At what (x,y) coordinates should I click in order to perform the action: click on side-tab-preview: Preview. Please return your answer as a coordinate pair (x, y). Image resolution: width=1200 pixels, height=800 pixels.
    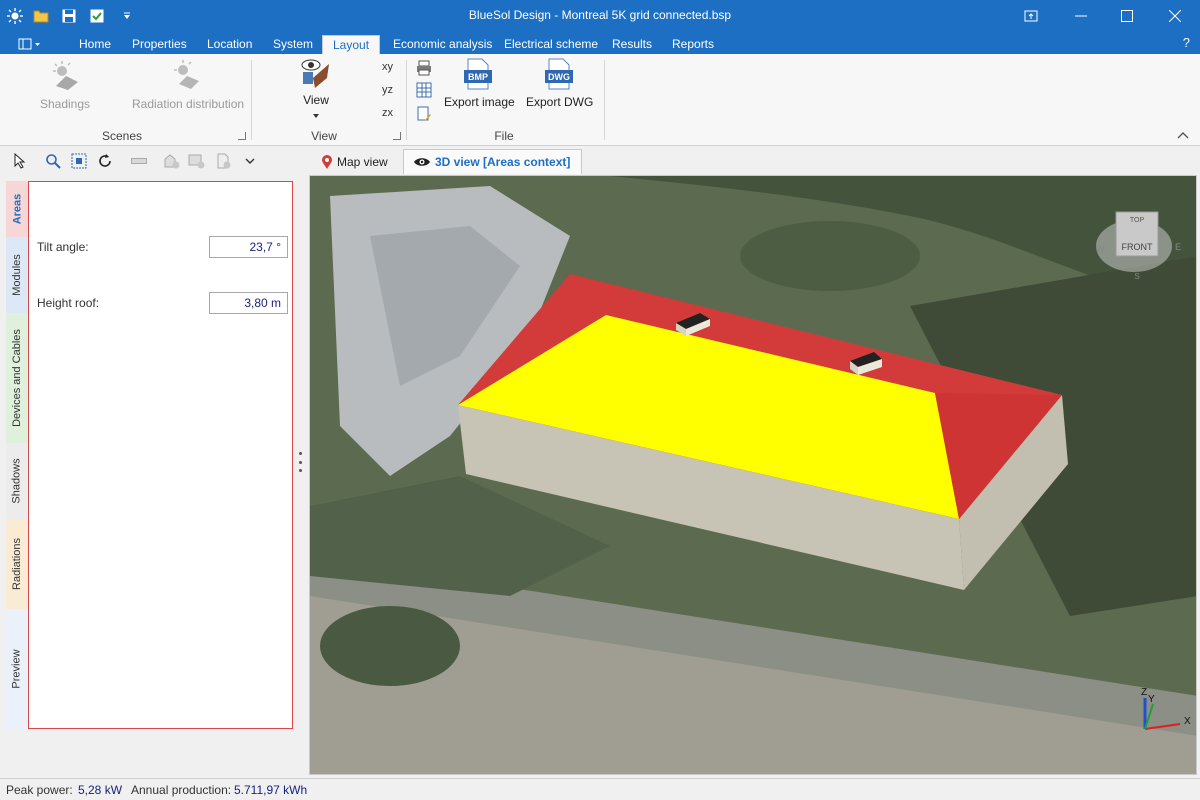
    Looking at the image, I should click on (17, 669).